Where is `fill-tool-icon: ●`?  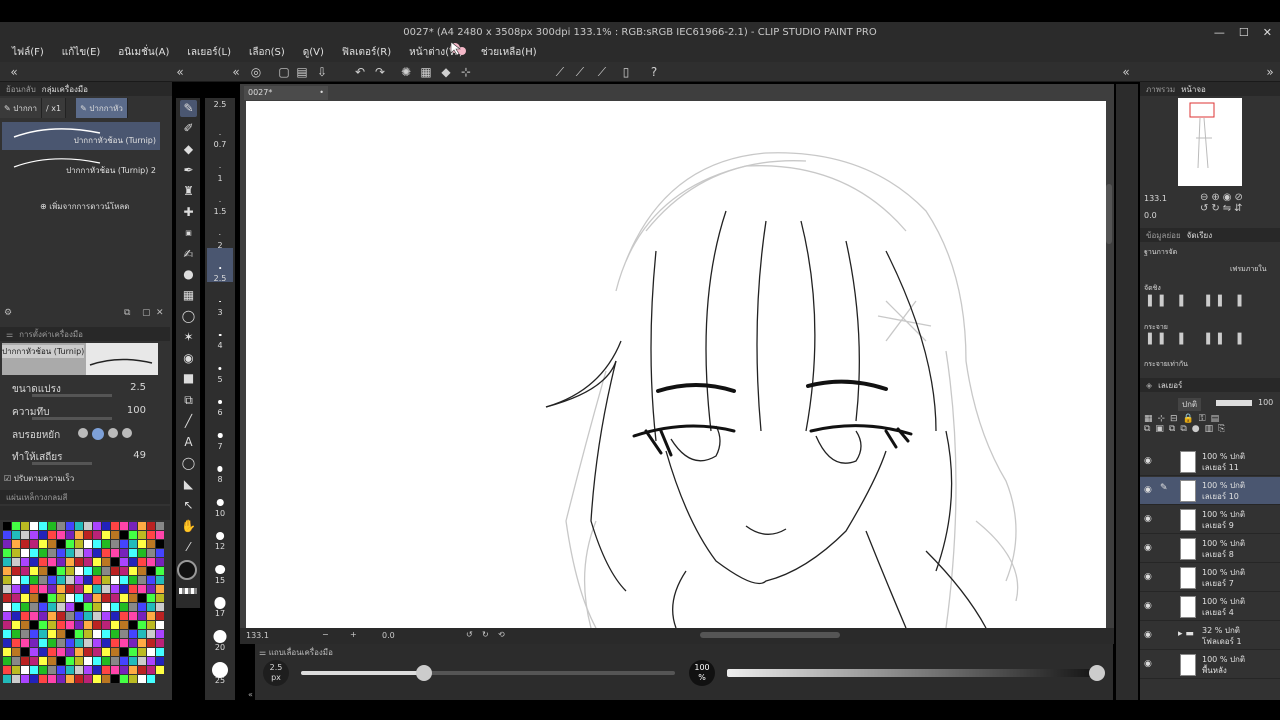
fill-tool-icon: ● is located at coordinates (188, 274).